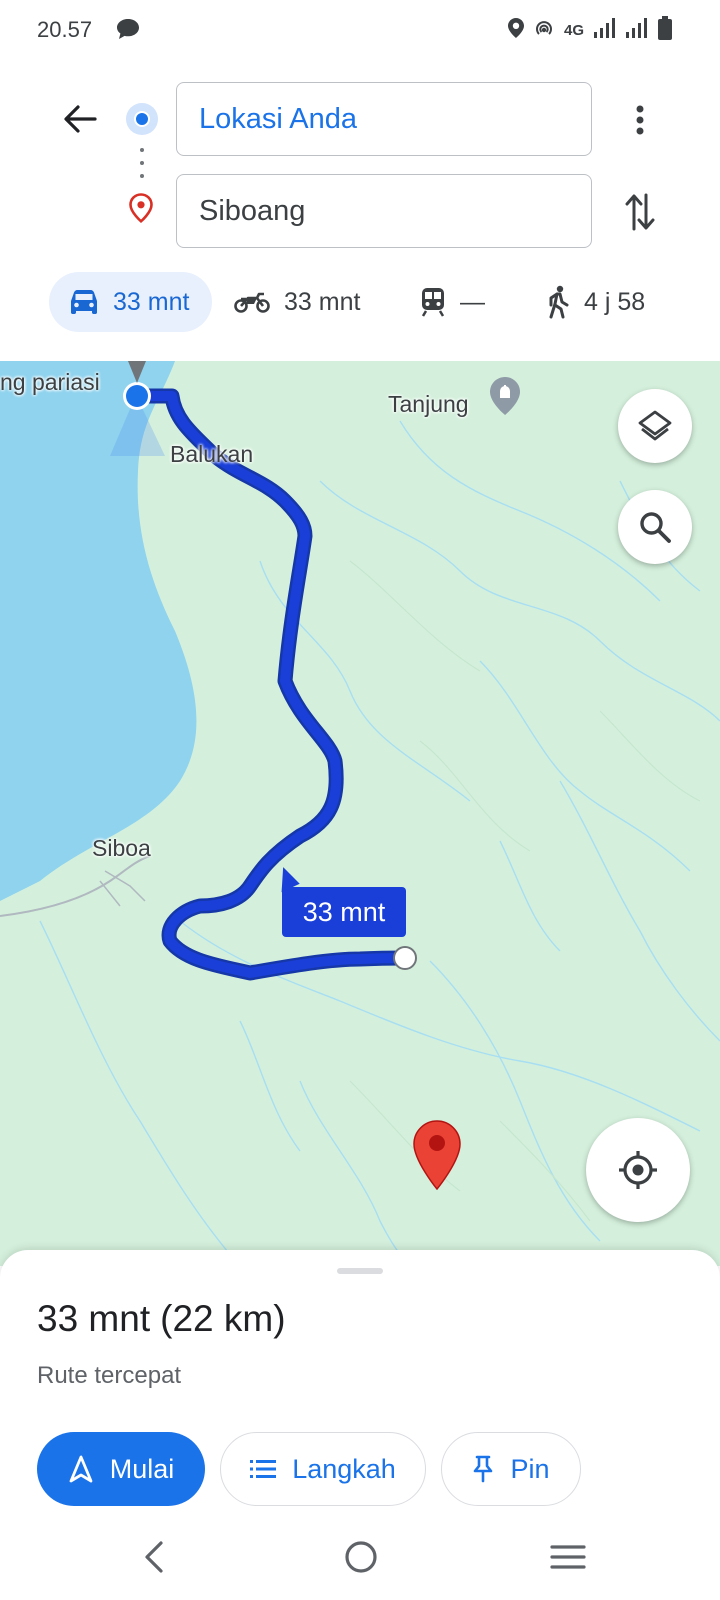 This screenshot has height=1600, width=720. I want to click on tab-walk: 4 j 58, so click(595, 302).